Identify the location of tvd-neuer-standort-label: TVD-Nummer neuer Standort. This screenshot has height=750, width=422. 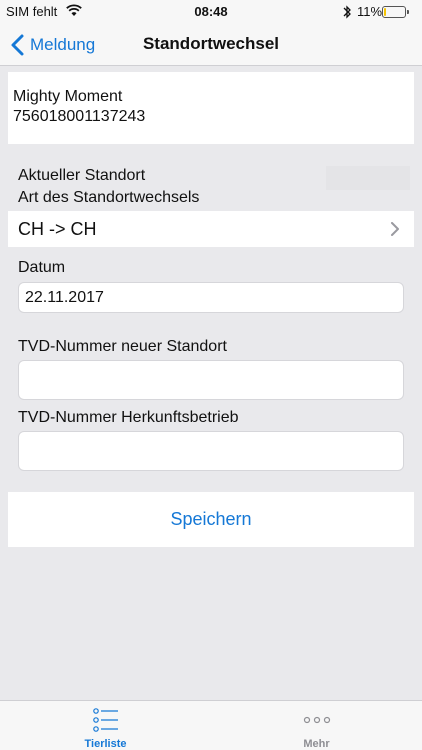
(122, 346).